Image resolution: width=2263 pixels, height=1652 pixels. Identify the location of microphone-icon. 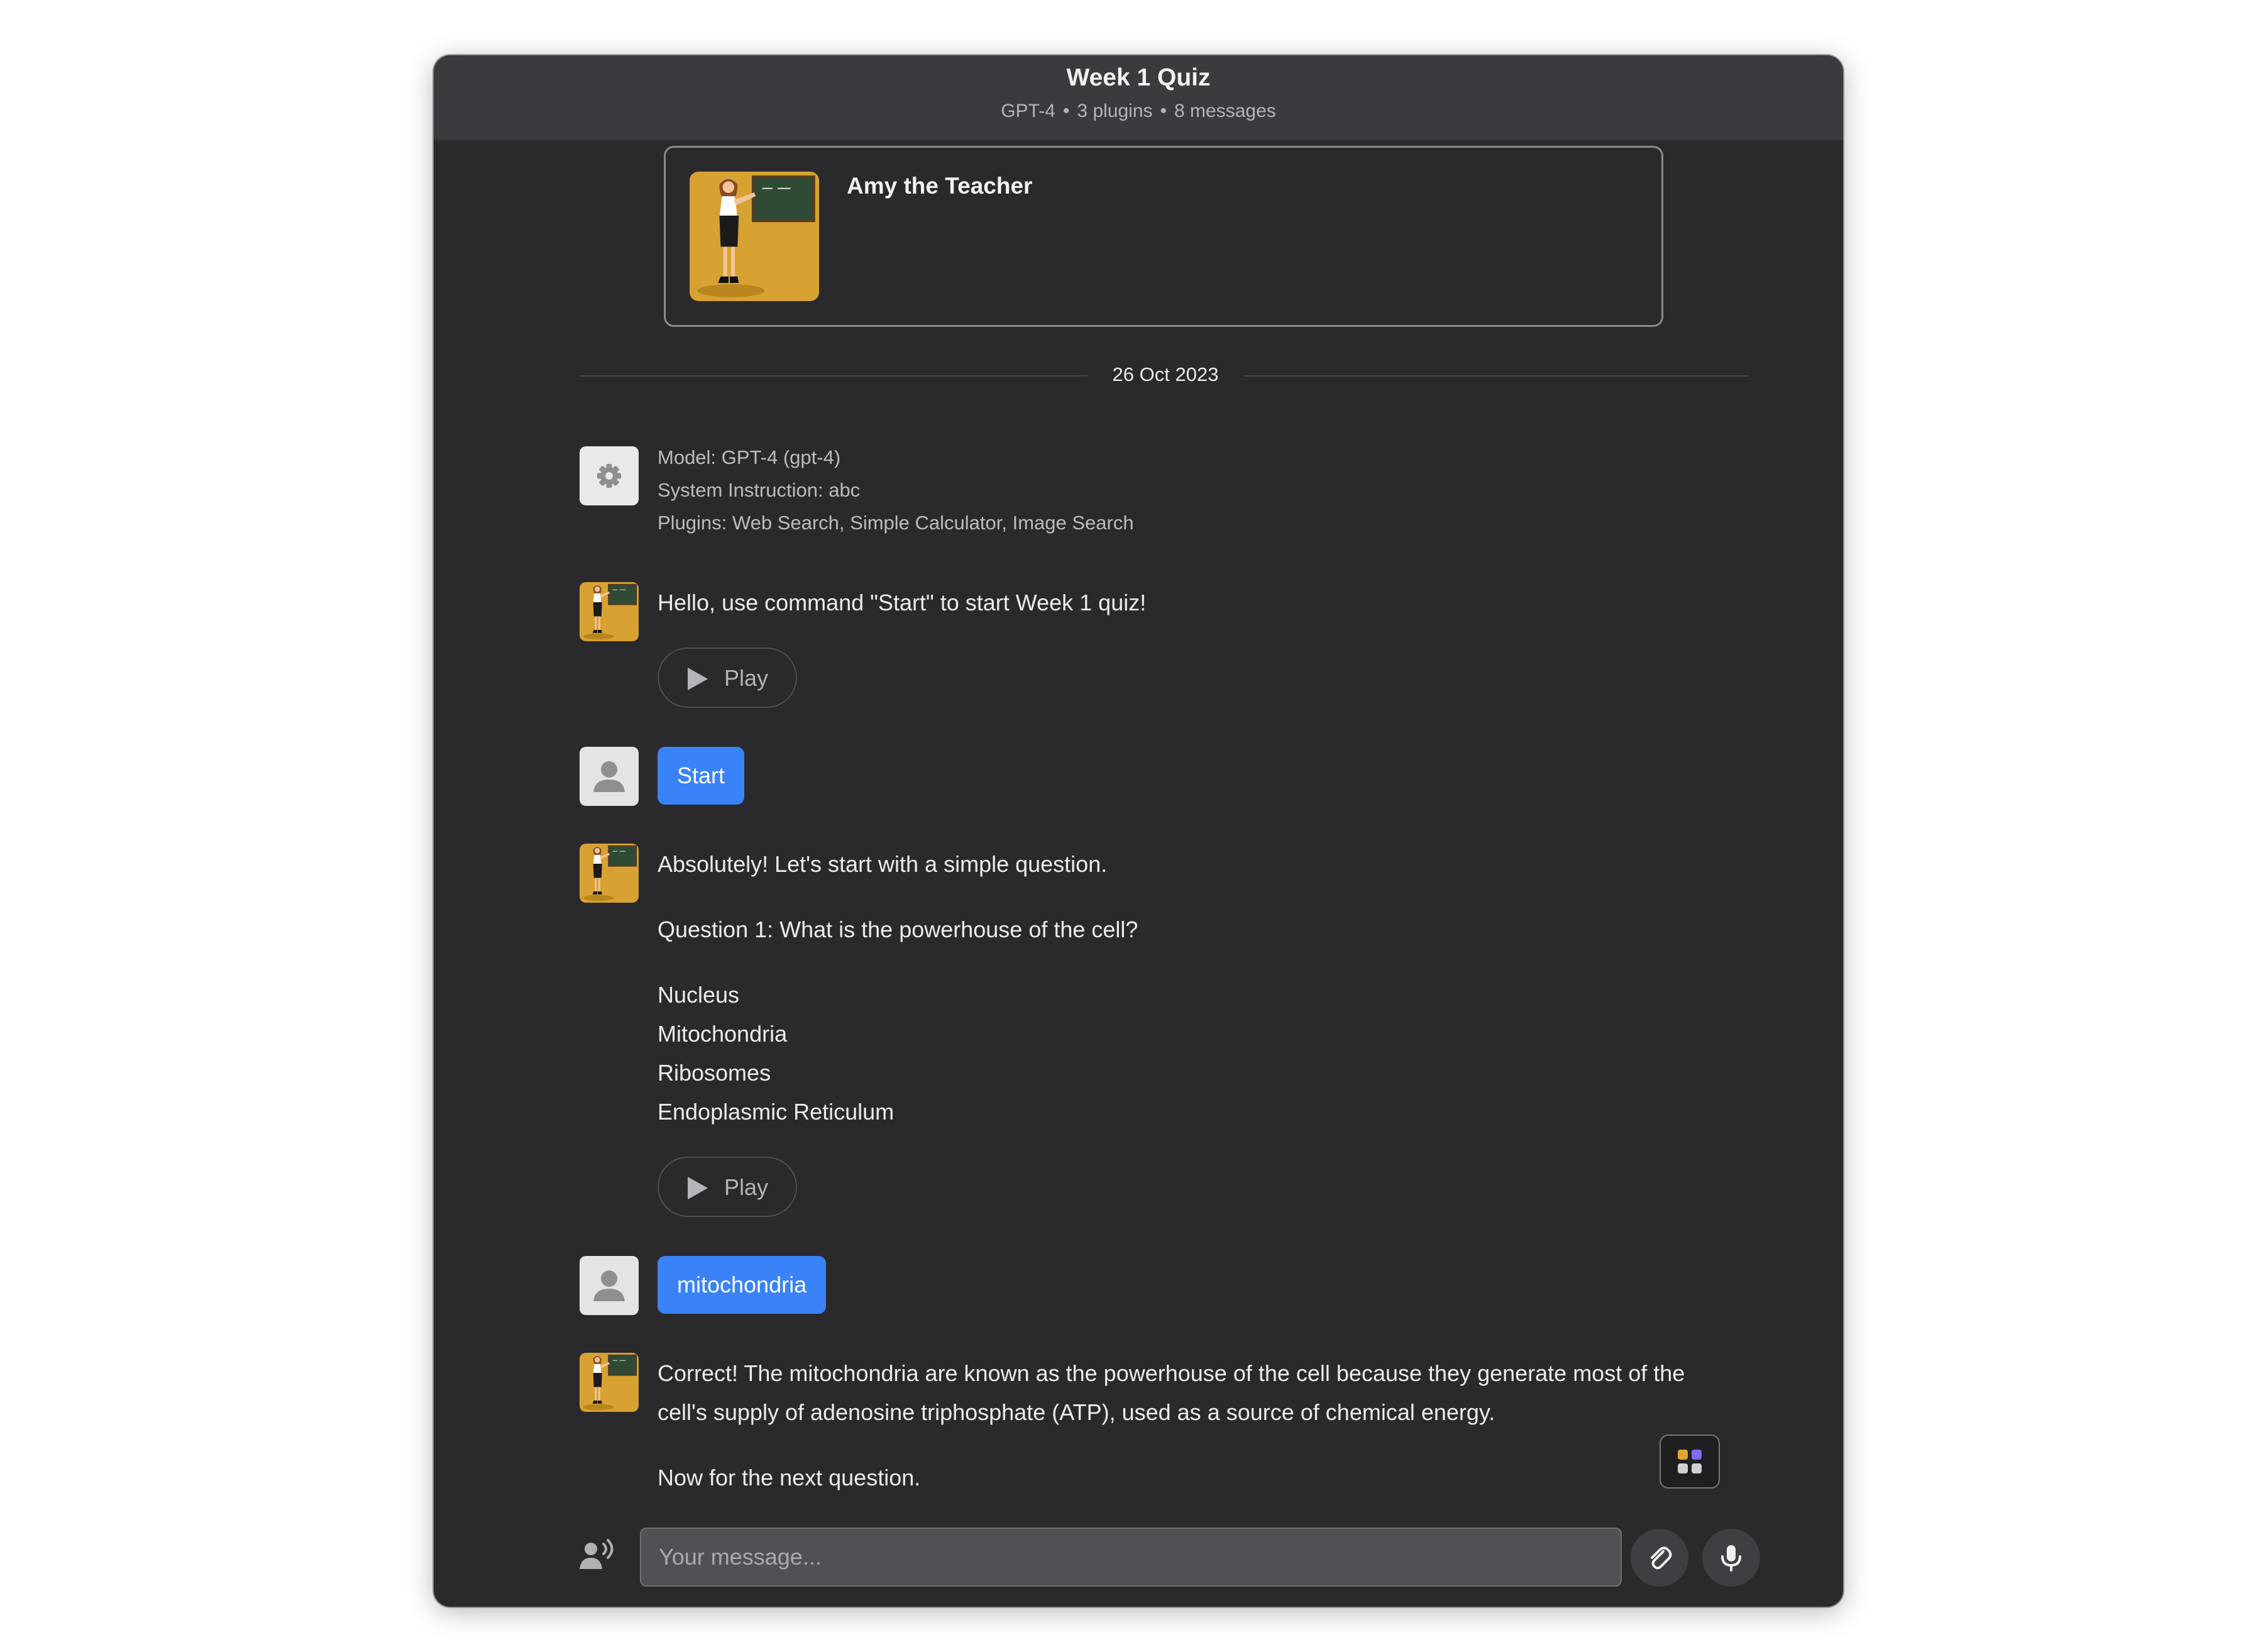
(1731, 1558).